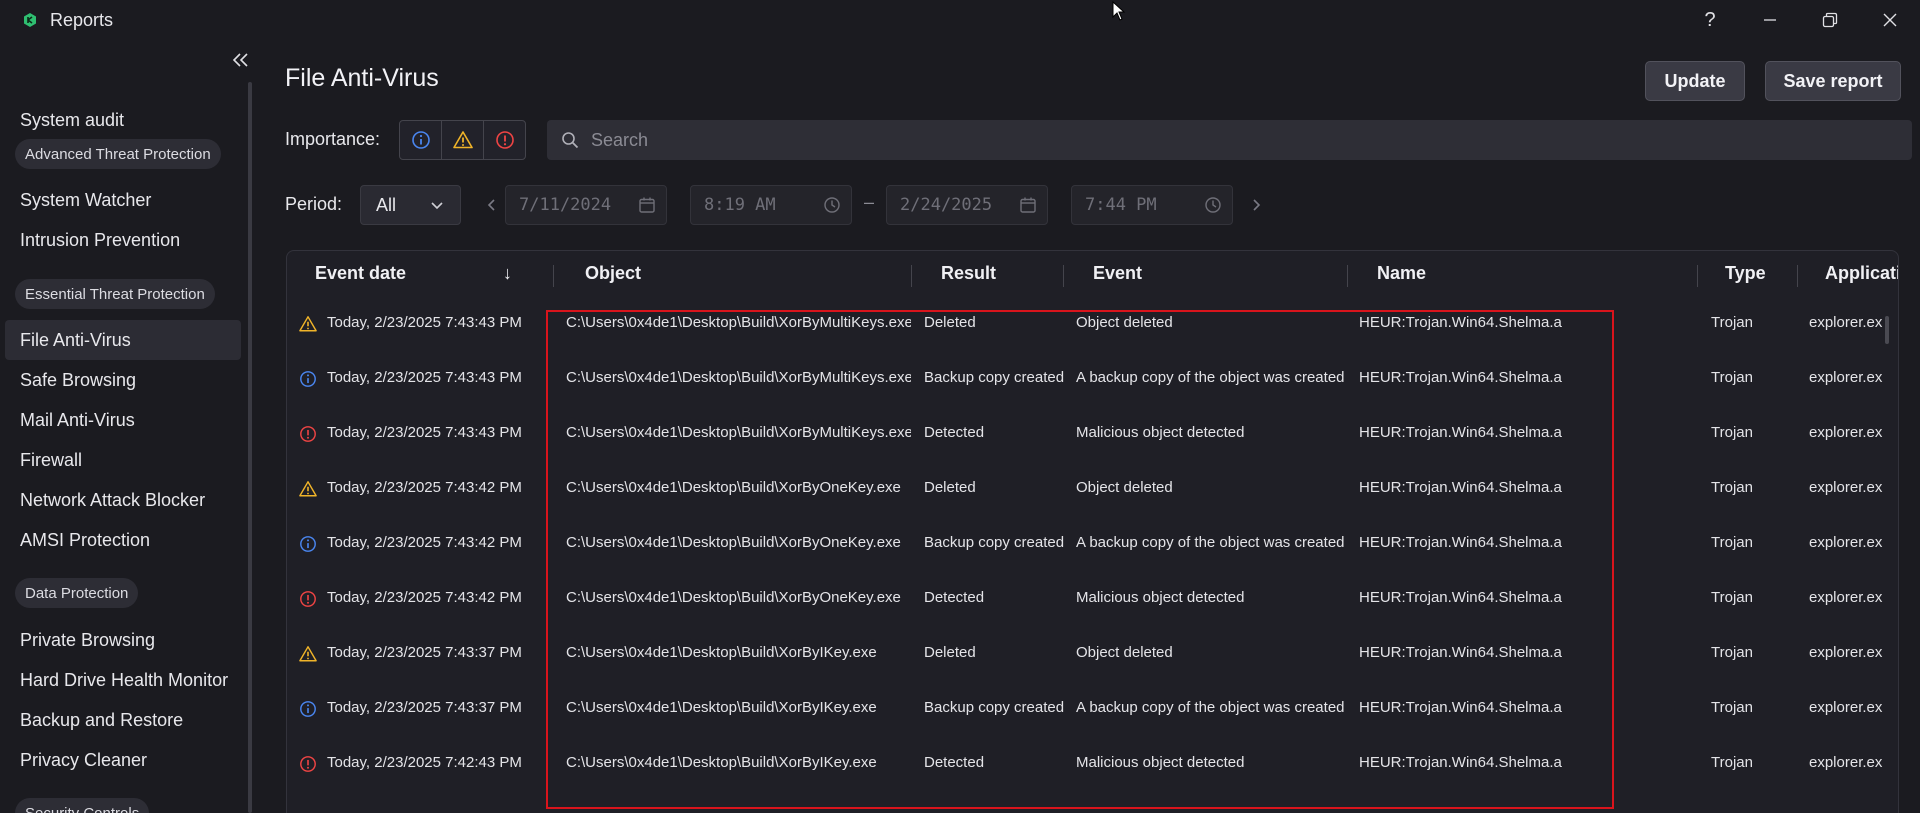 This screenshot has height=813, width=1920. Describe the element at coordinates (424, 542) in the screenshot. I see `cell-event-date: Today, 2/23/2025 7:43:42 PM` at that location.